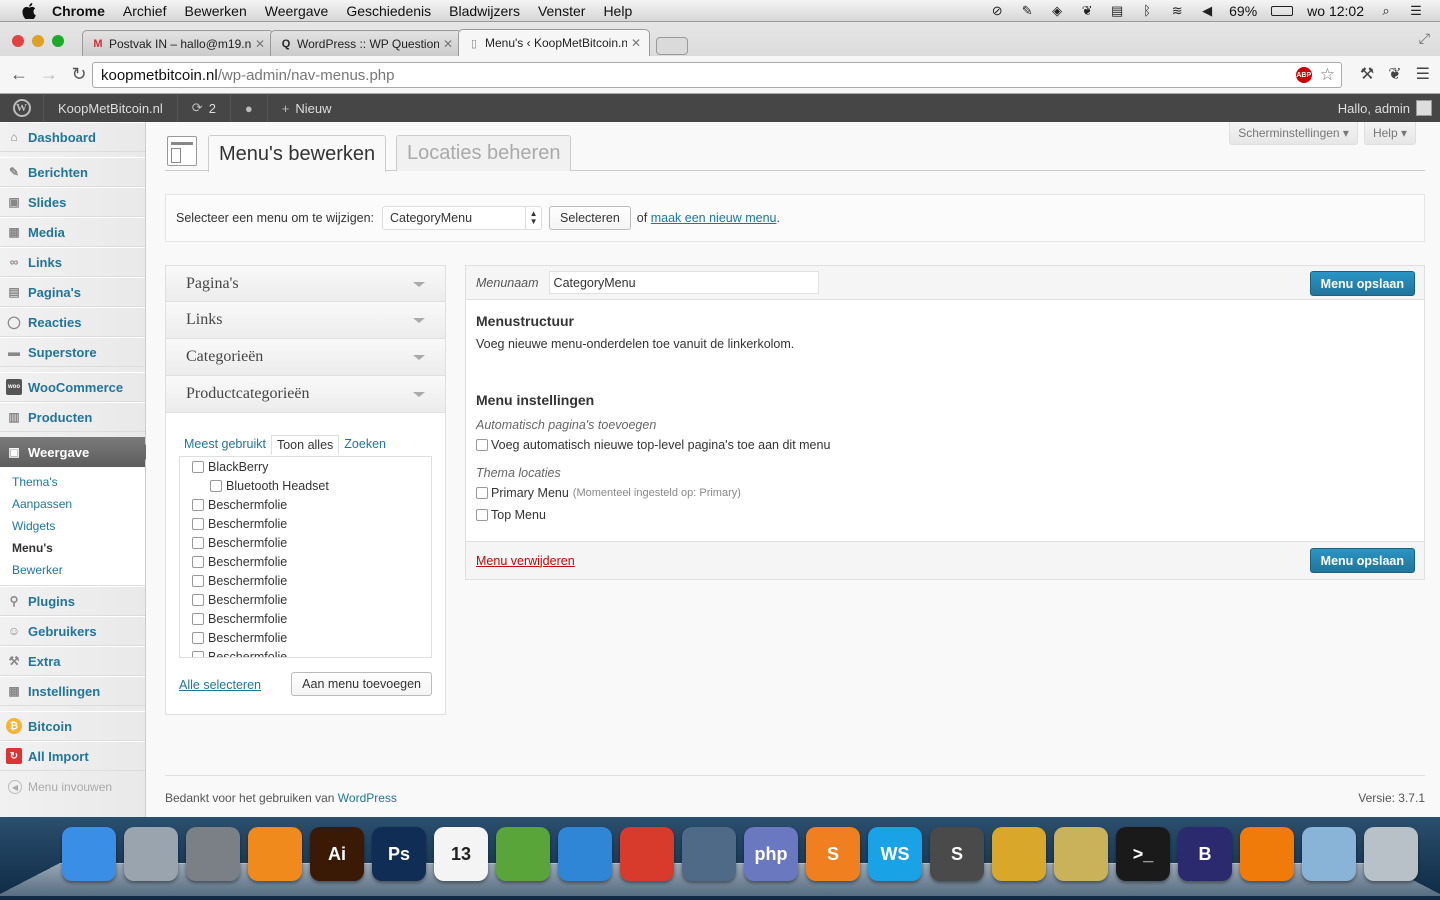 The height and width of the screenshot is (900, 1440). I want to click on php-icon: php, so click(771, 854).